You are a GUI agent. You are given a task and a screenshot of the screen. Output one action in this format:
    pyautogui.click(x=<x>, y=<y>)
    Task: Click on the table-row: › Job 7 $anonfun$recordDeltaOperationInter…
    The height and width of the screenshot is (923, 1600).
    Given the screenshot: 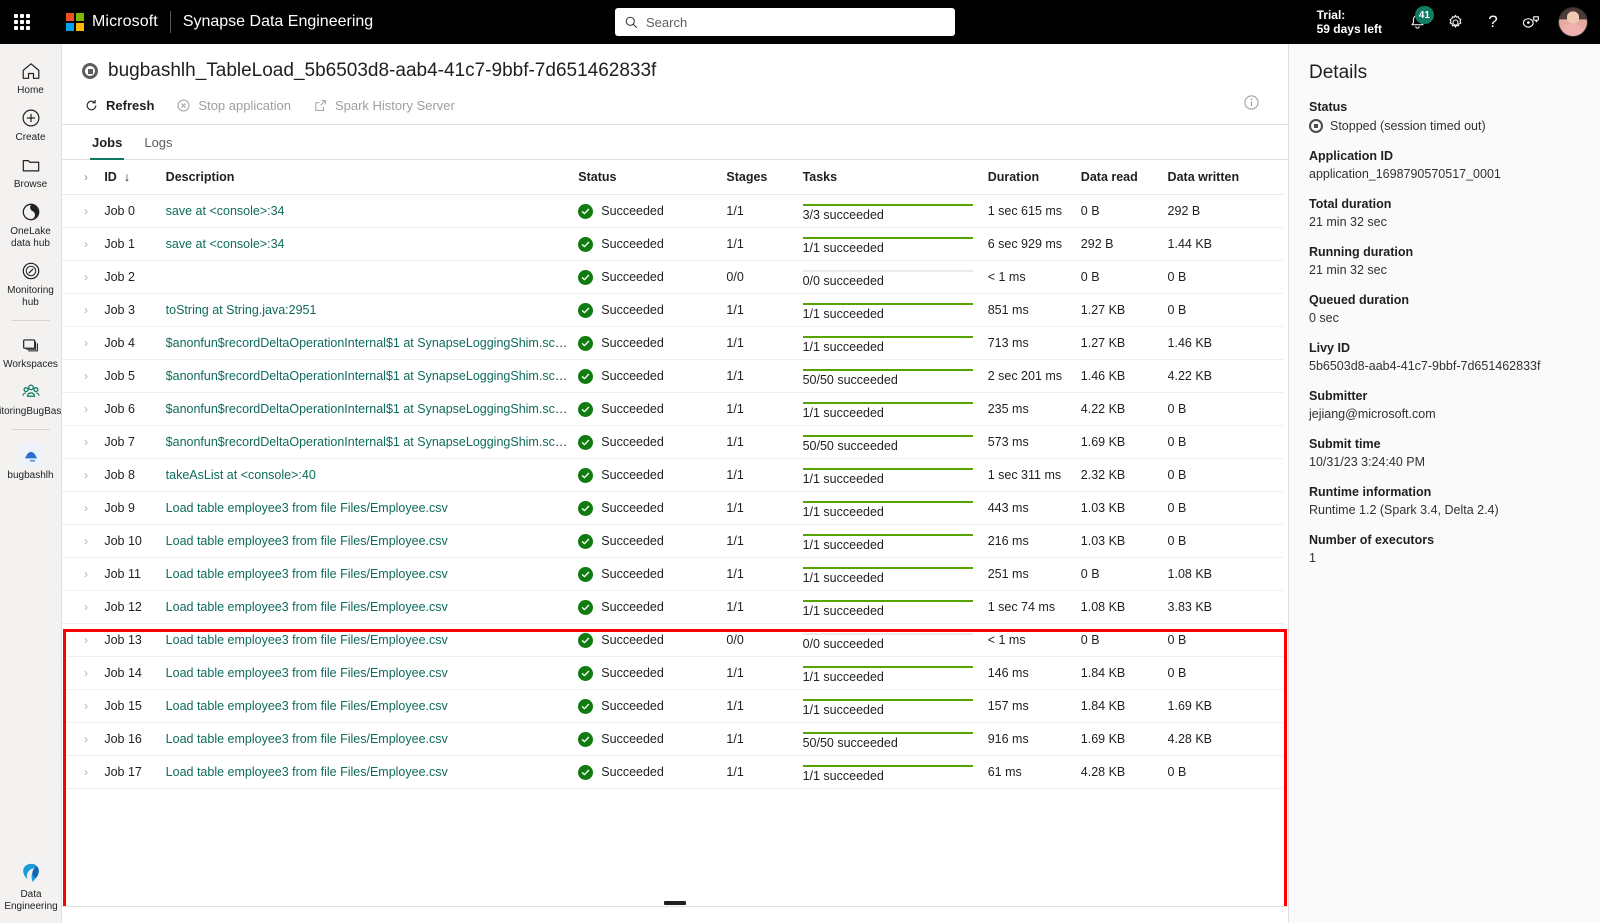 What is the action you would take?
    pyautogui.click(x=673, y=442)
    